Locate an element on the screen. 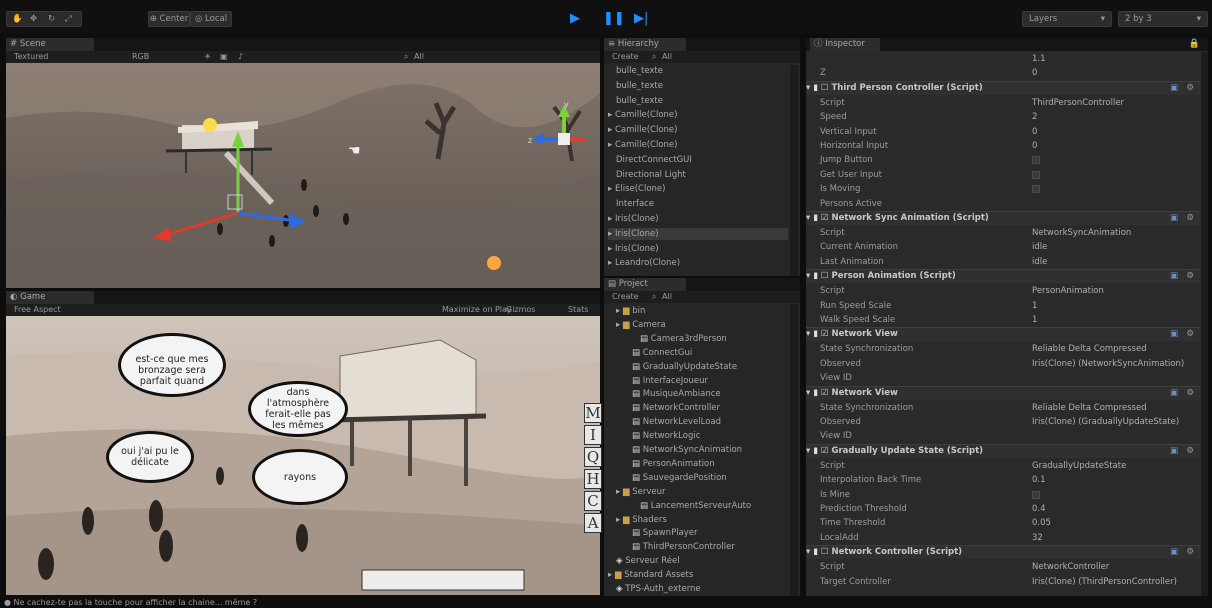 The image size is (1212, 608). pause-button: ❚❚ is located at coordinates (614, 19).